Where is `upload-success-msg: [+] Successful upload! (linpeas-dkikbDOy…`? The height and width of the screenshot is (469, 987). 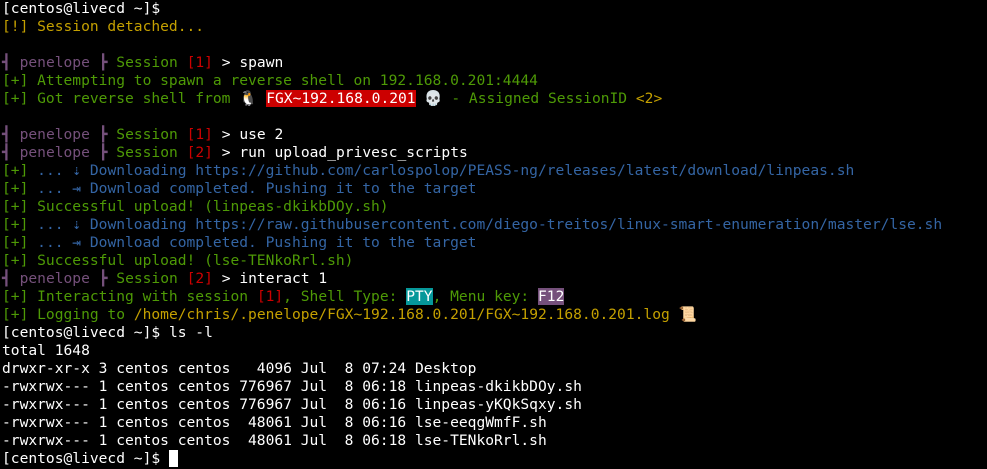
upload-success-msg: [+] Successful upload! (linpeas-dkikbDOy… is located at coordinates (195, 206).